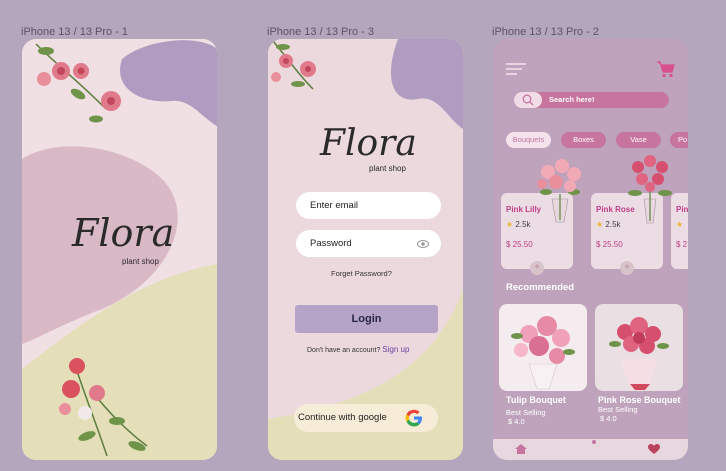 Image resolution: width=726 pixels, height=471 pixels. Describe the element at coordinates (368, 143) in the screenshot. I see `flora-logo-login: Flora` at that location.